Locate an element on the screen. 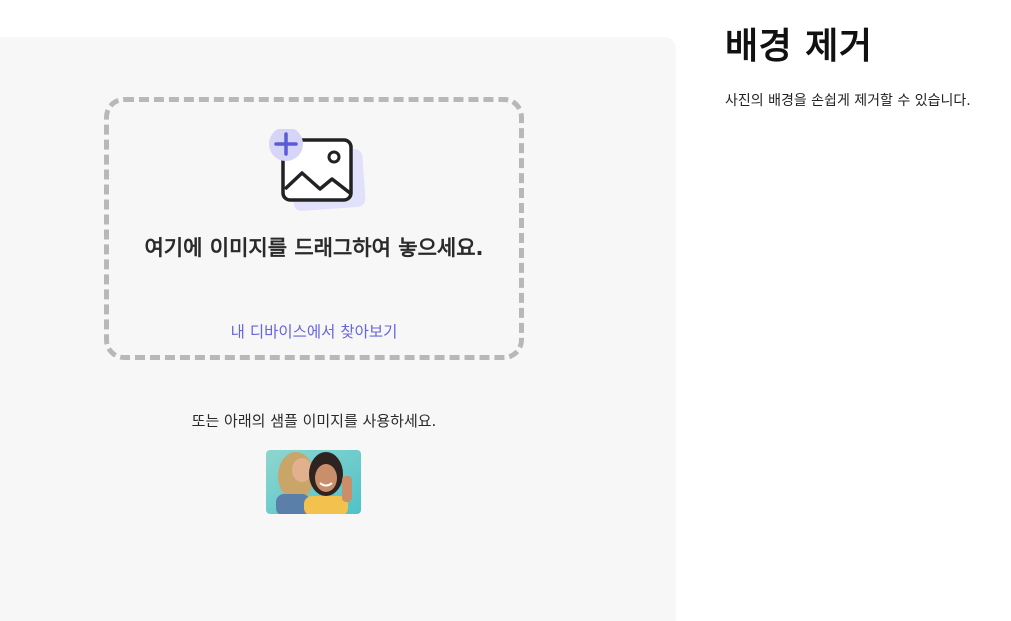 The width and height of the screenshot is (1011, 621). sample-photo-two-women is located at coordinates (313, 482).